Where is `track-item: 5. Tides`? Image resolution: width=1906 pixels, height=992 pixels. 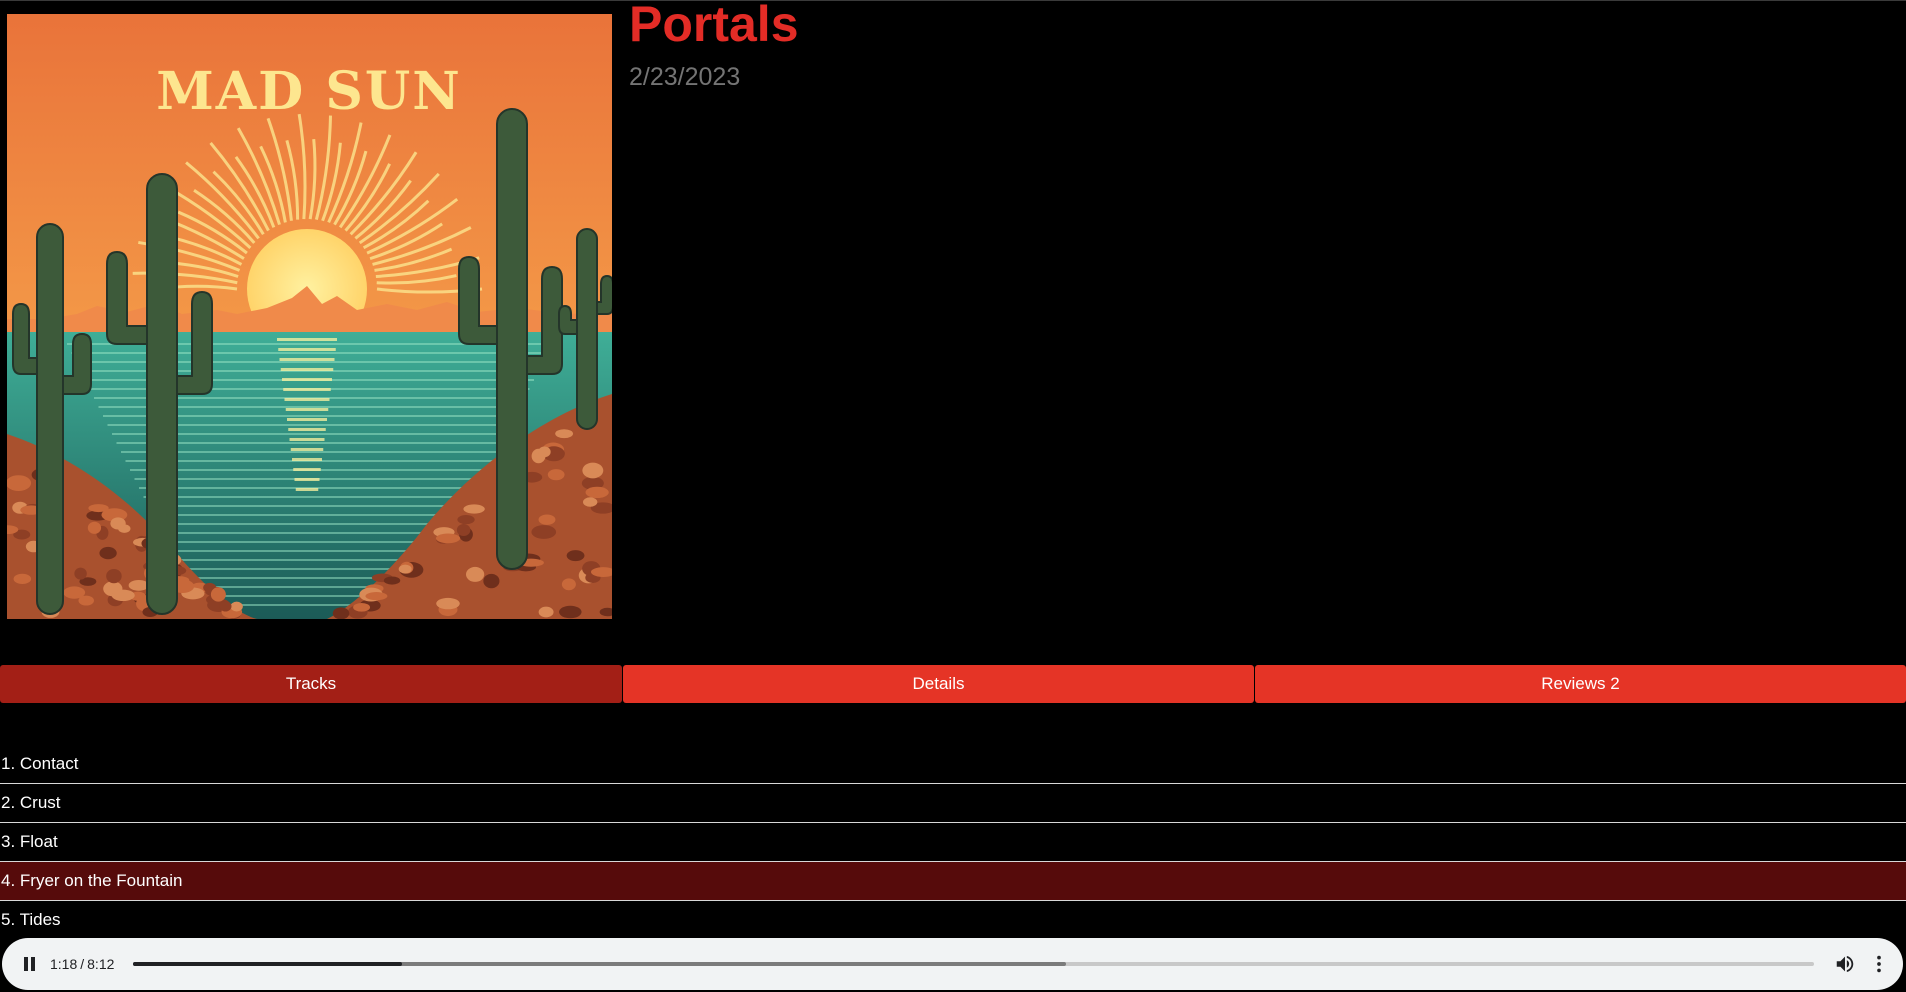
track-item: 5. Tides is located at coordinates (953, 920).